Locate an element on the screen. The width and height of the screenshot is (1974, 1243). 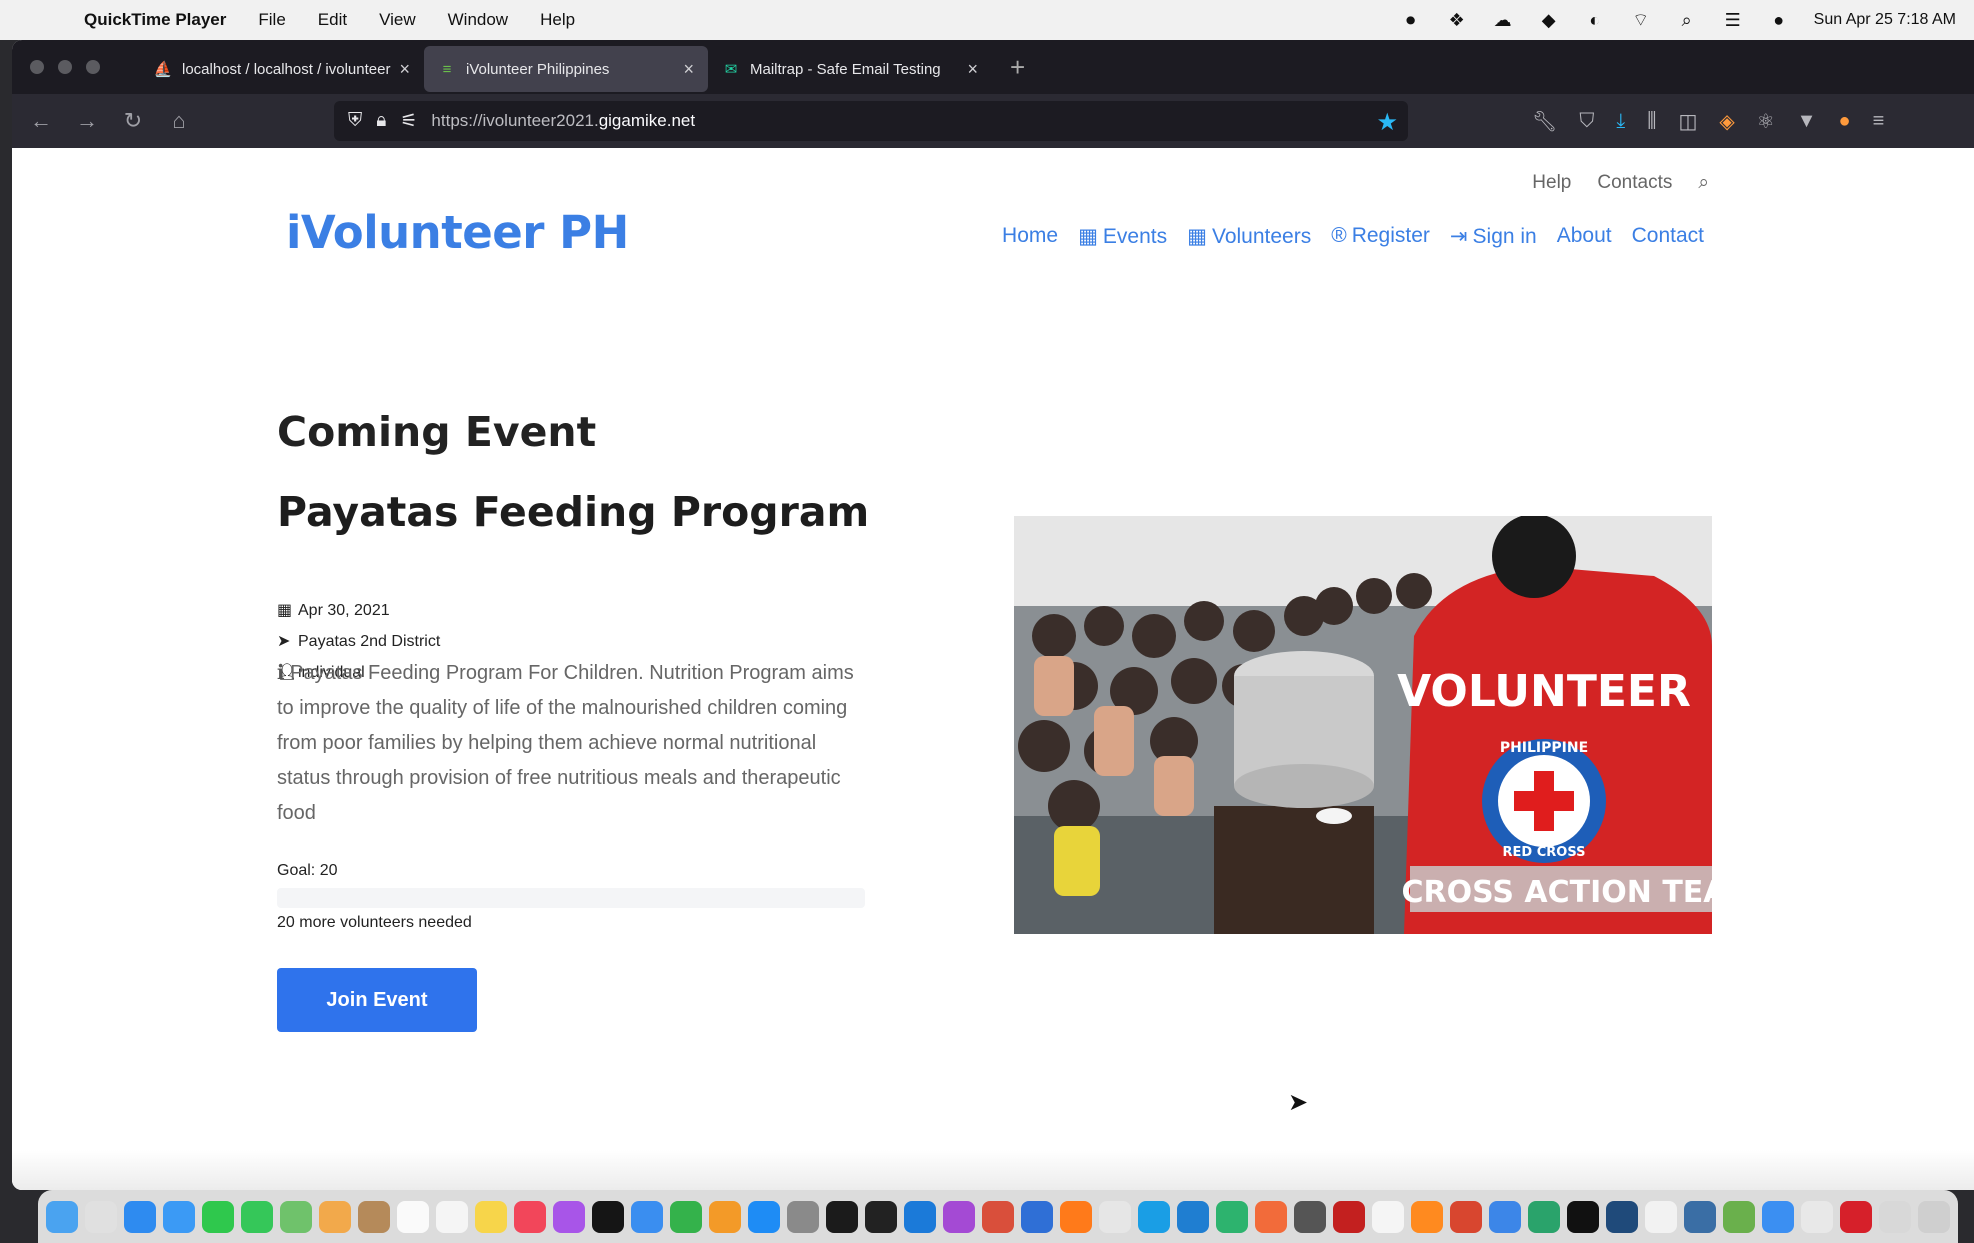
filezilla-icon is located at coordinates (1349, 1216).